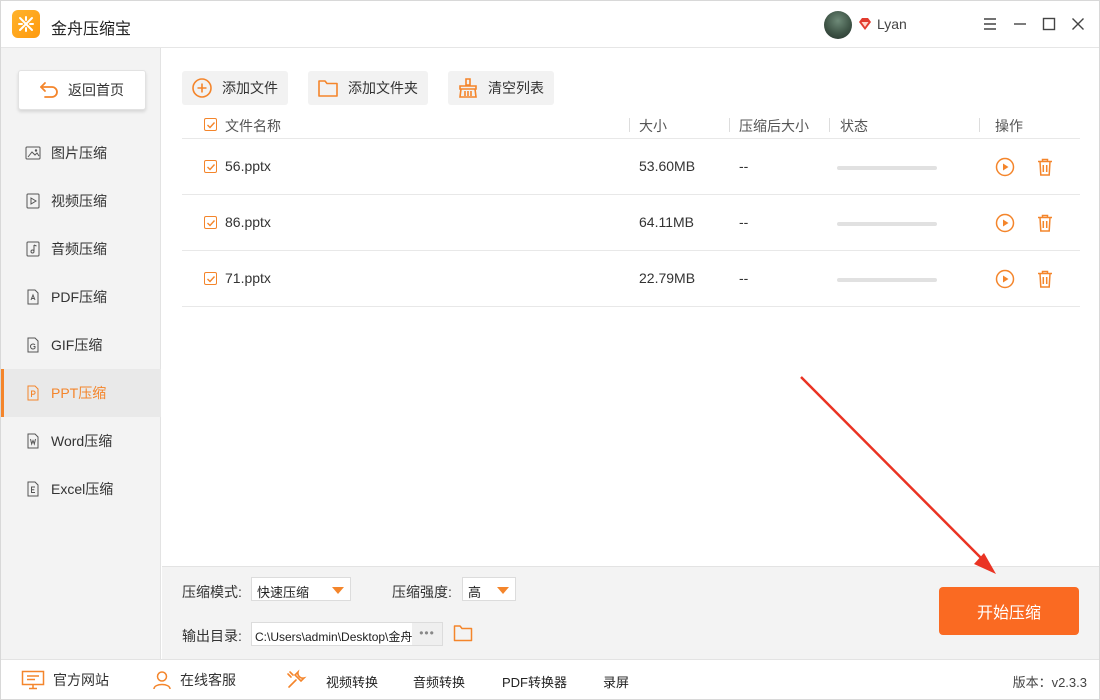 The width and height of the screenshot is (1100, 700). I want to click on clear-list-label: 清空列表, so click(516, 88).